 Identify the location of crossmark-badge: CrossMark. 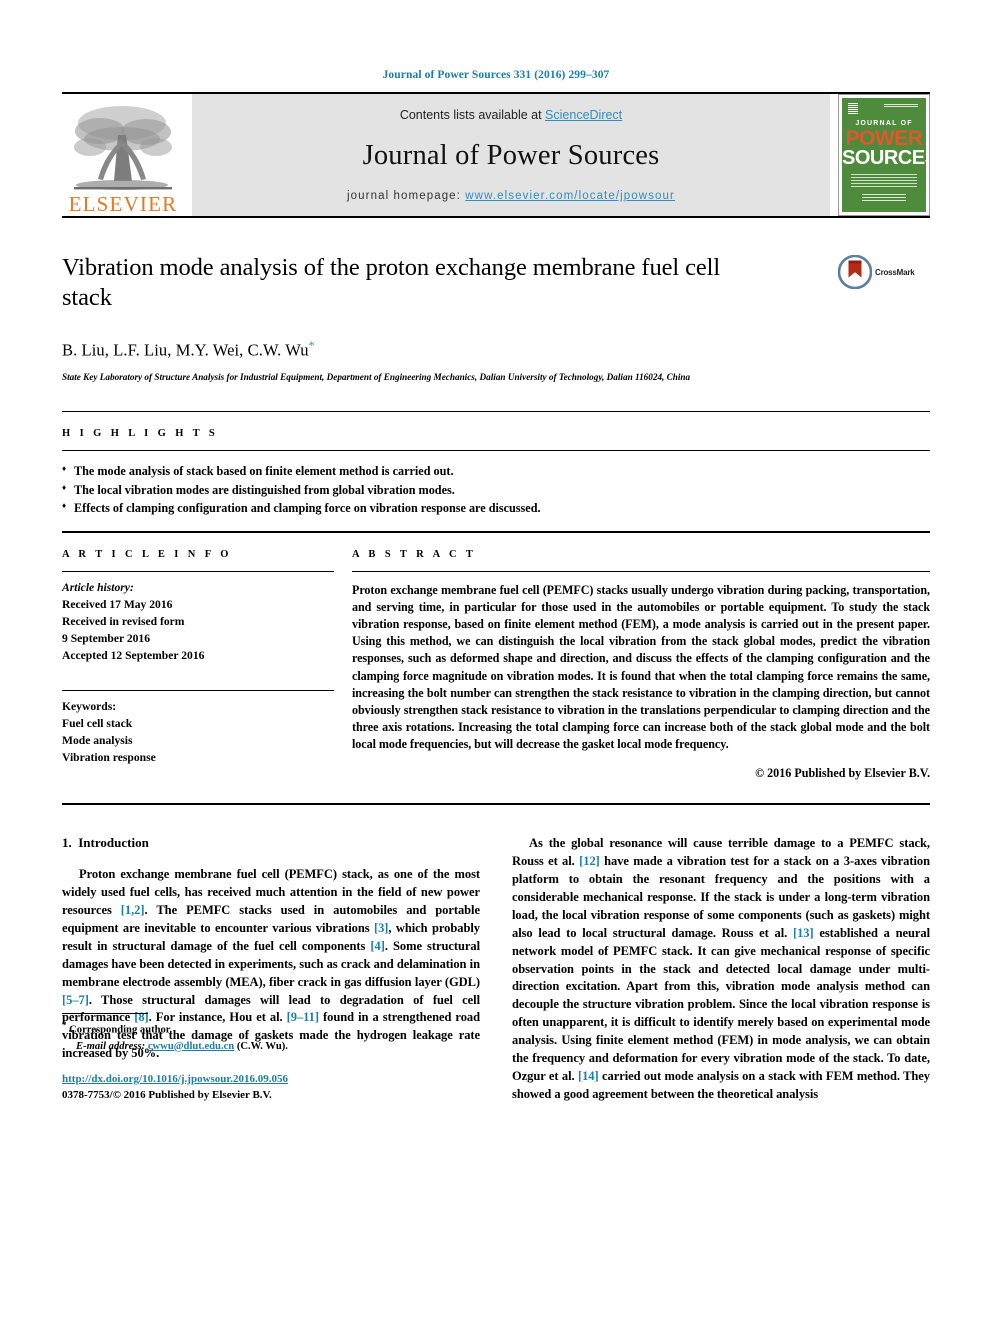
(884, 271).